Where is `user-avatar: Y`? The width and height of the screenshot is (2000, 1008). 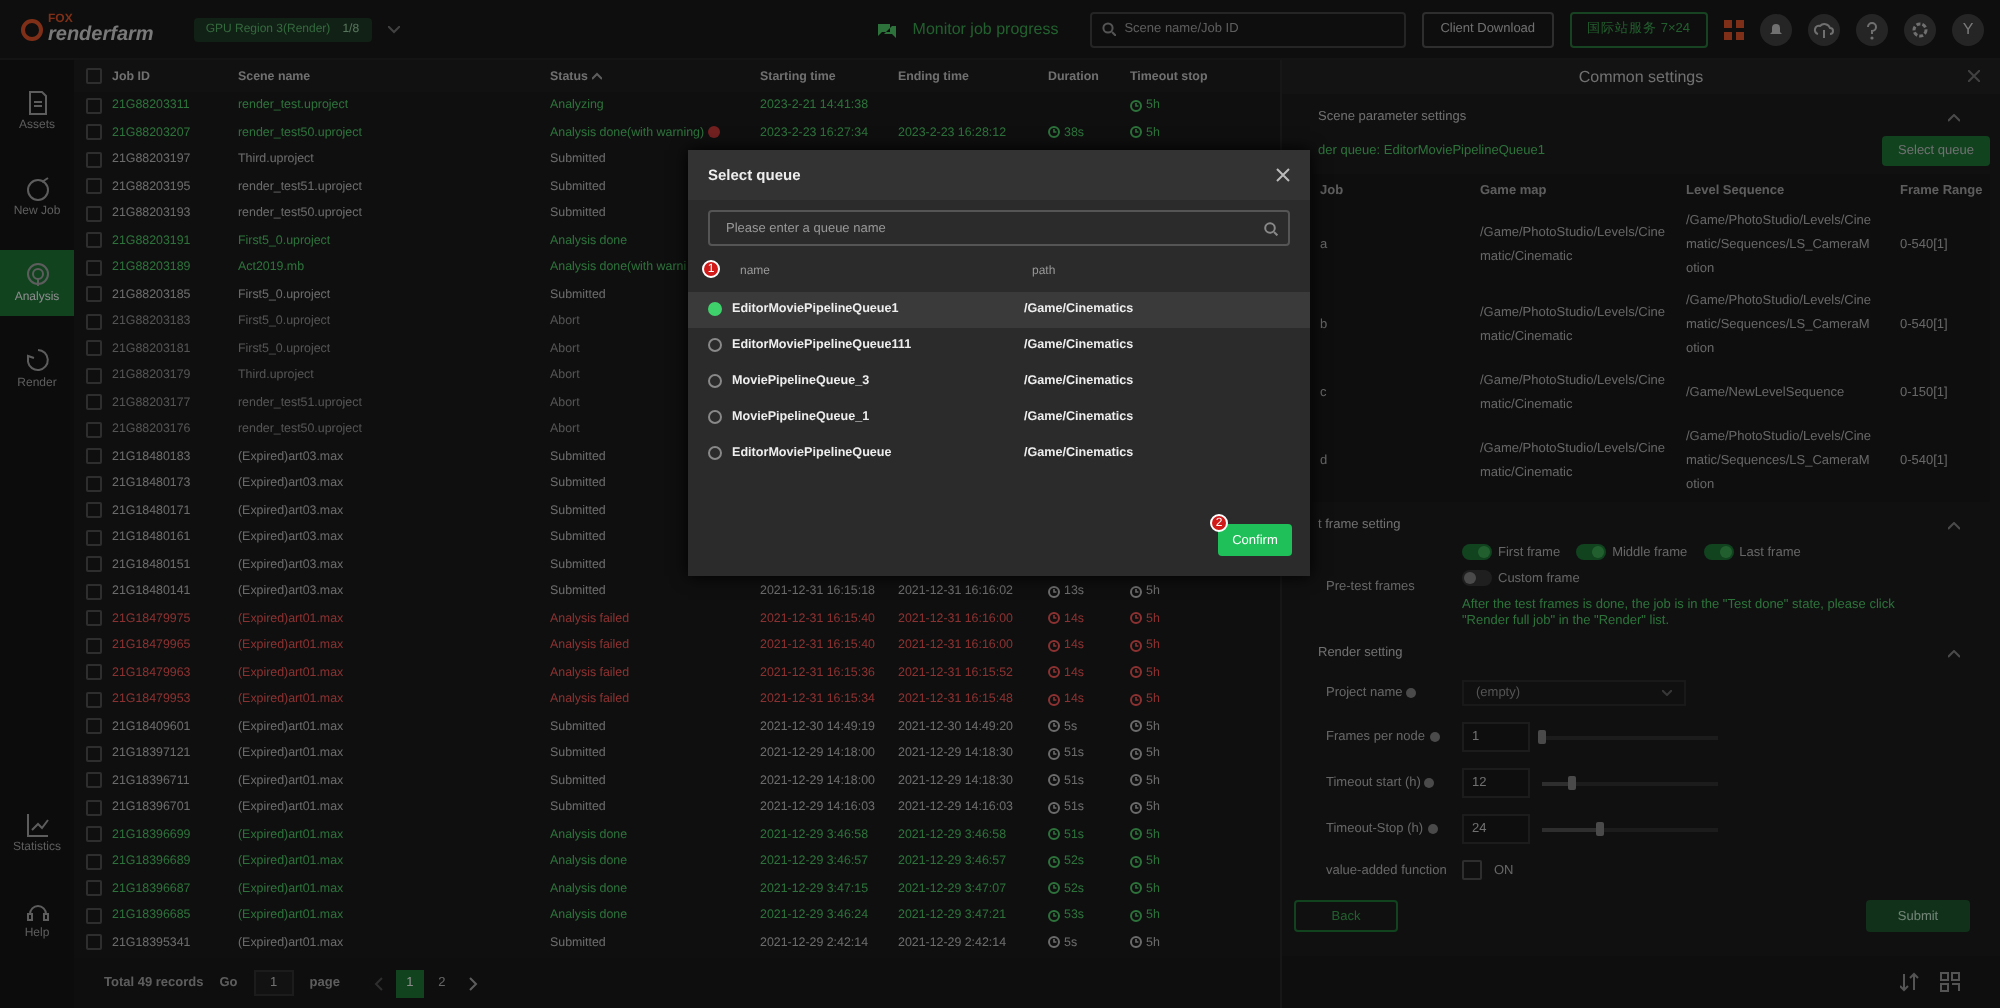 user-avatar: Y is located at coordinates (1968, 29).